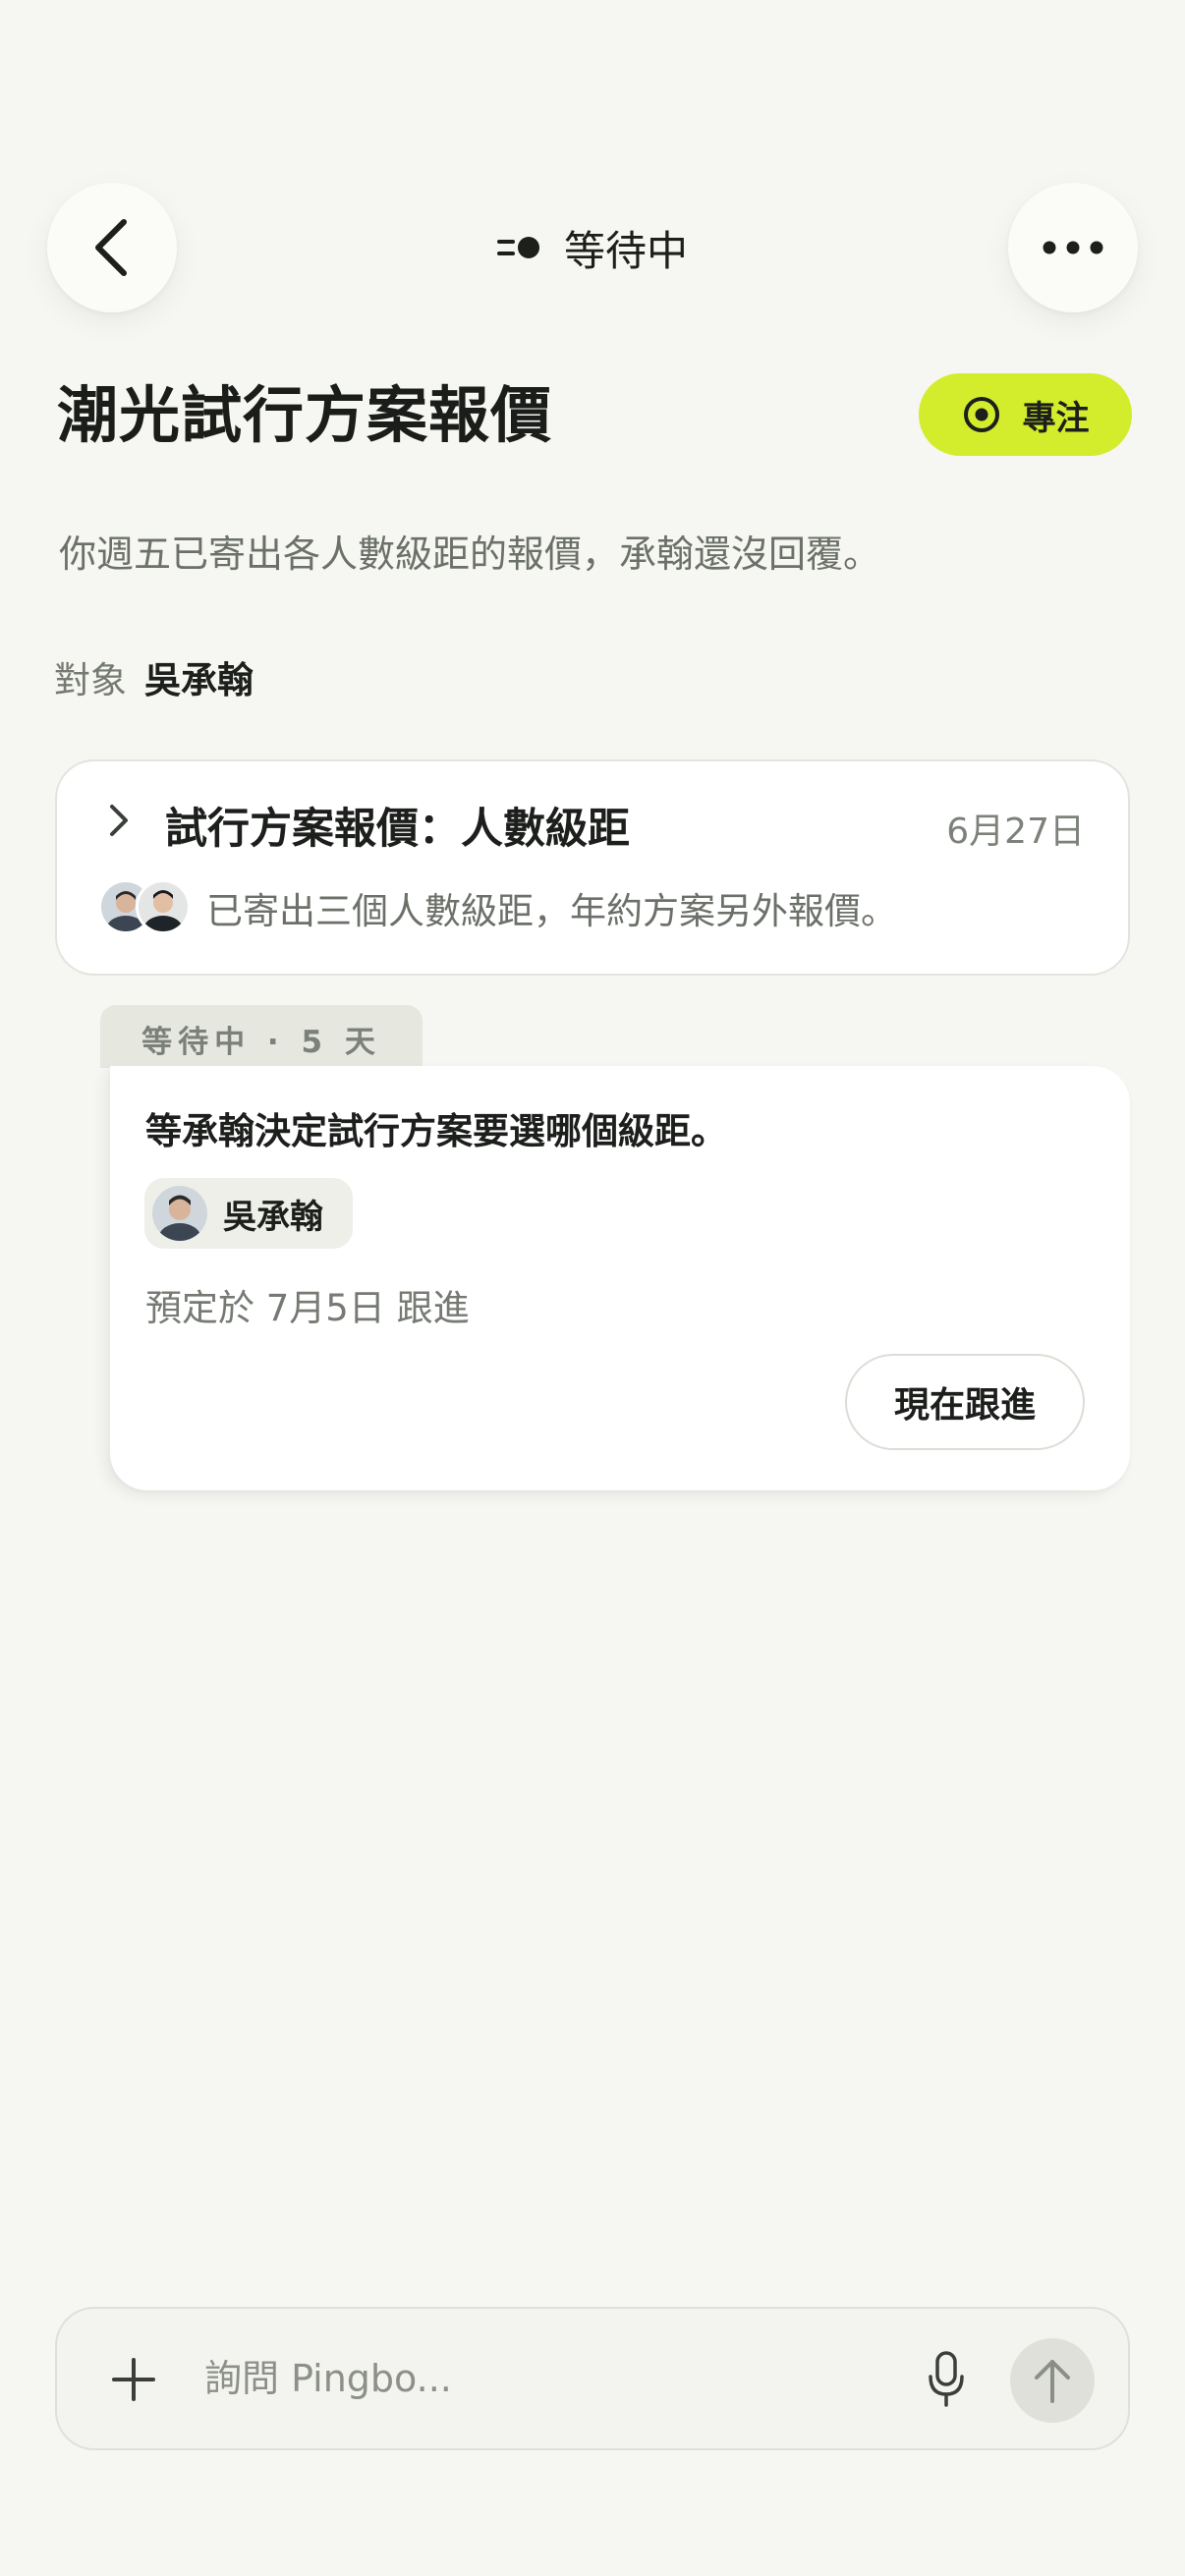 This screenshot has width=1185, height=2576. I want to click on focus-label: 專注, so click(1056, 418).